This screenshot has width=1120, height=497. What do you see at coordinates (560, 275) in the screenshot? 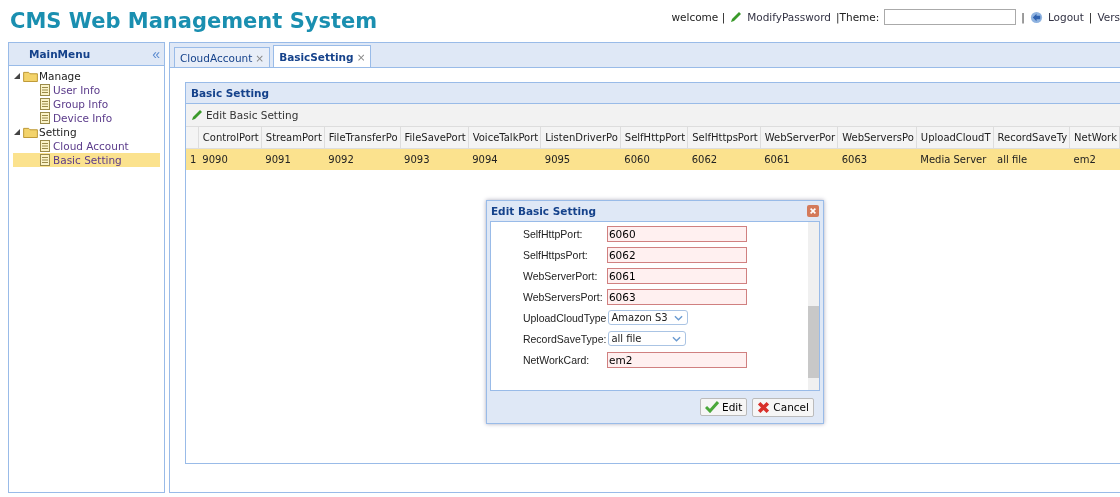
I see `field-label: WebServerPort:` at bounding box center [560, 275].